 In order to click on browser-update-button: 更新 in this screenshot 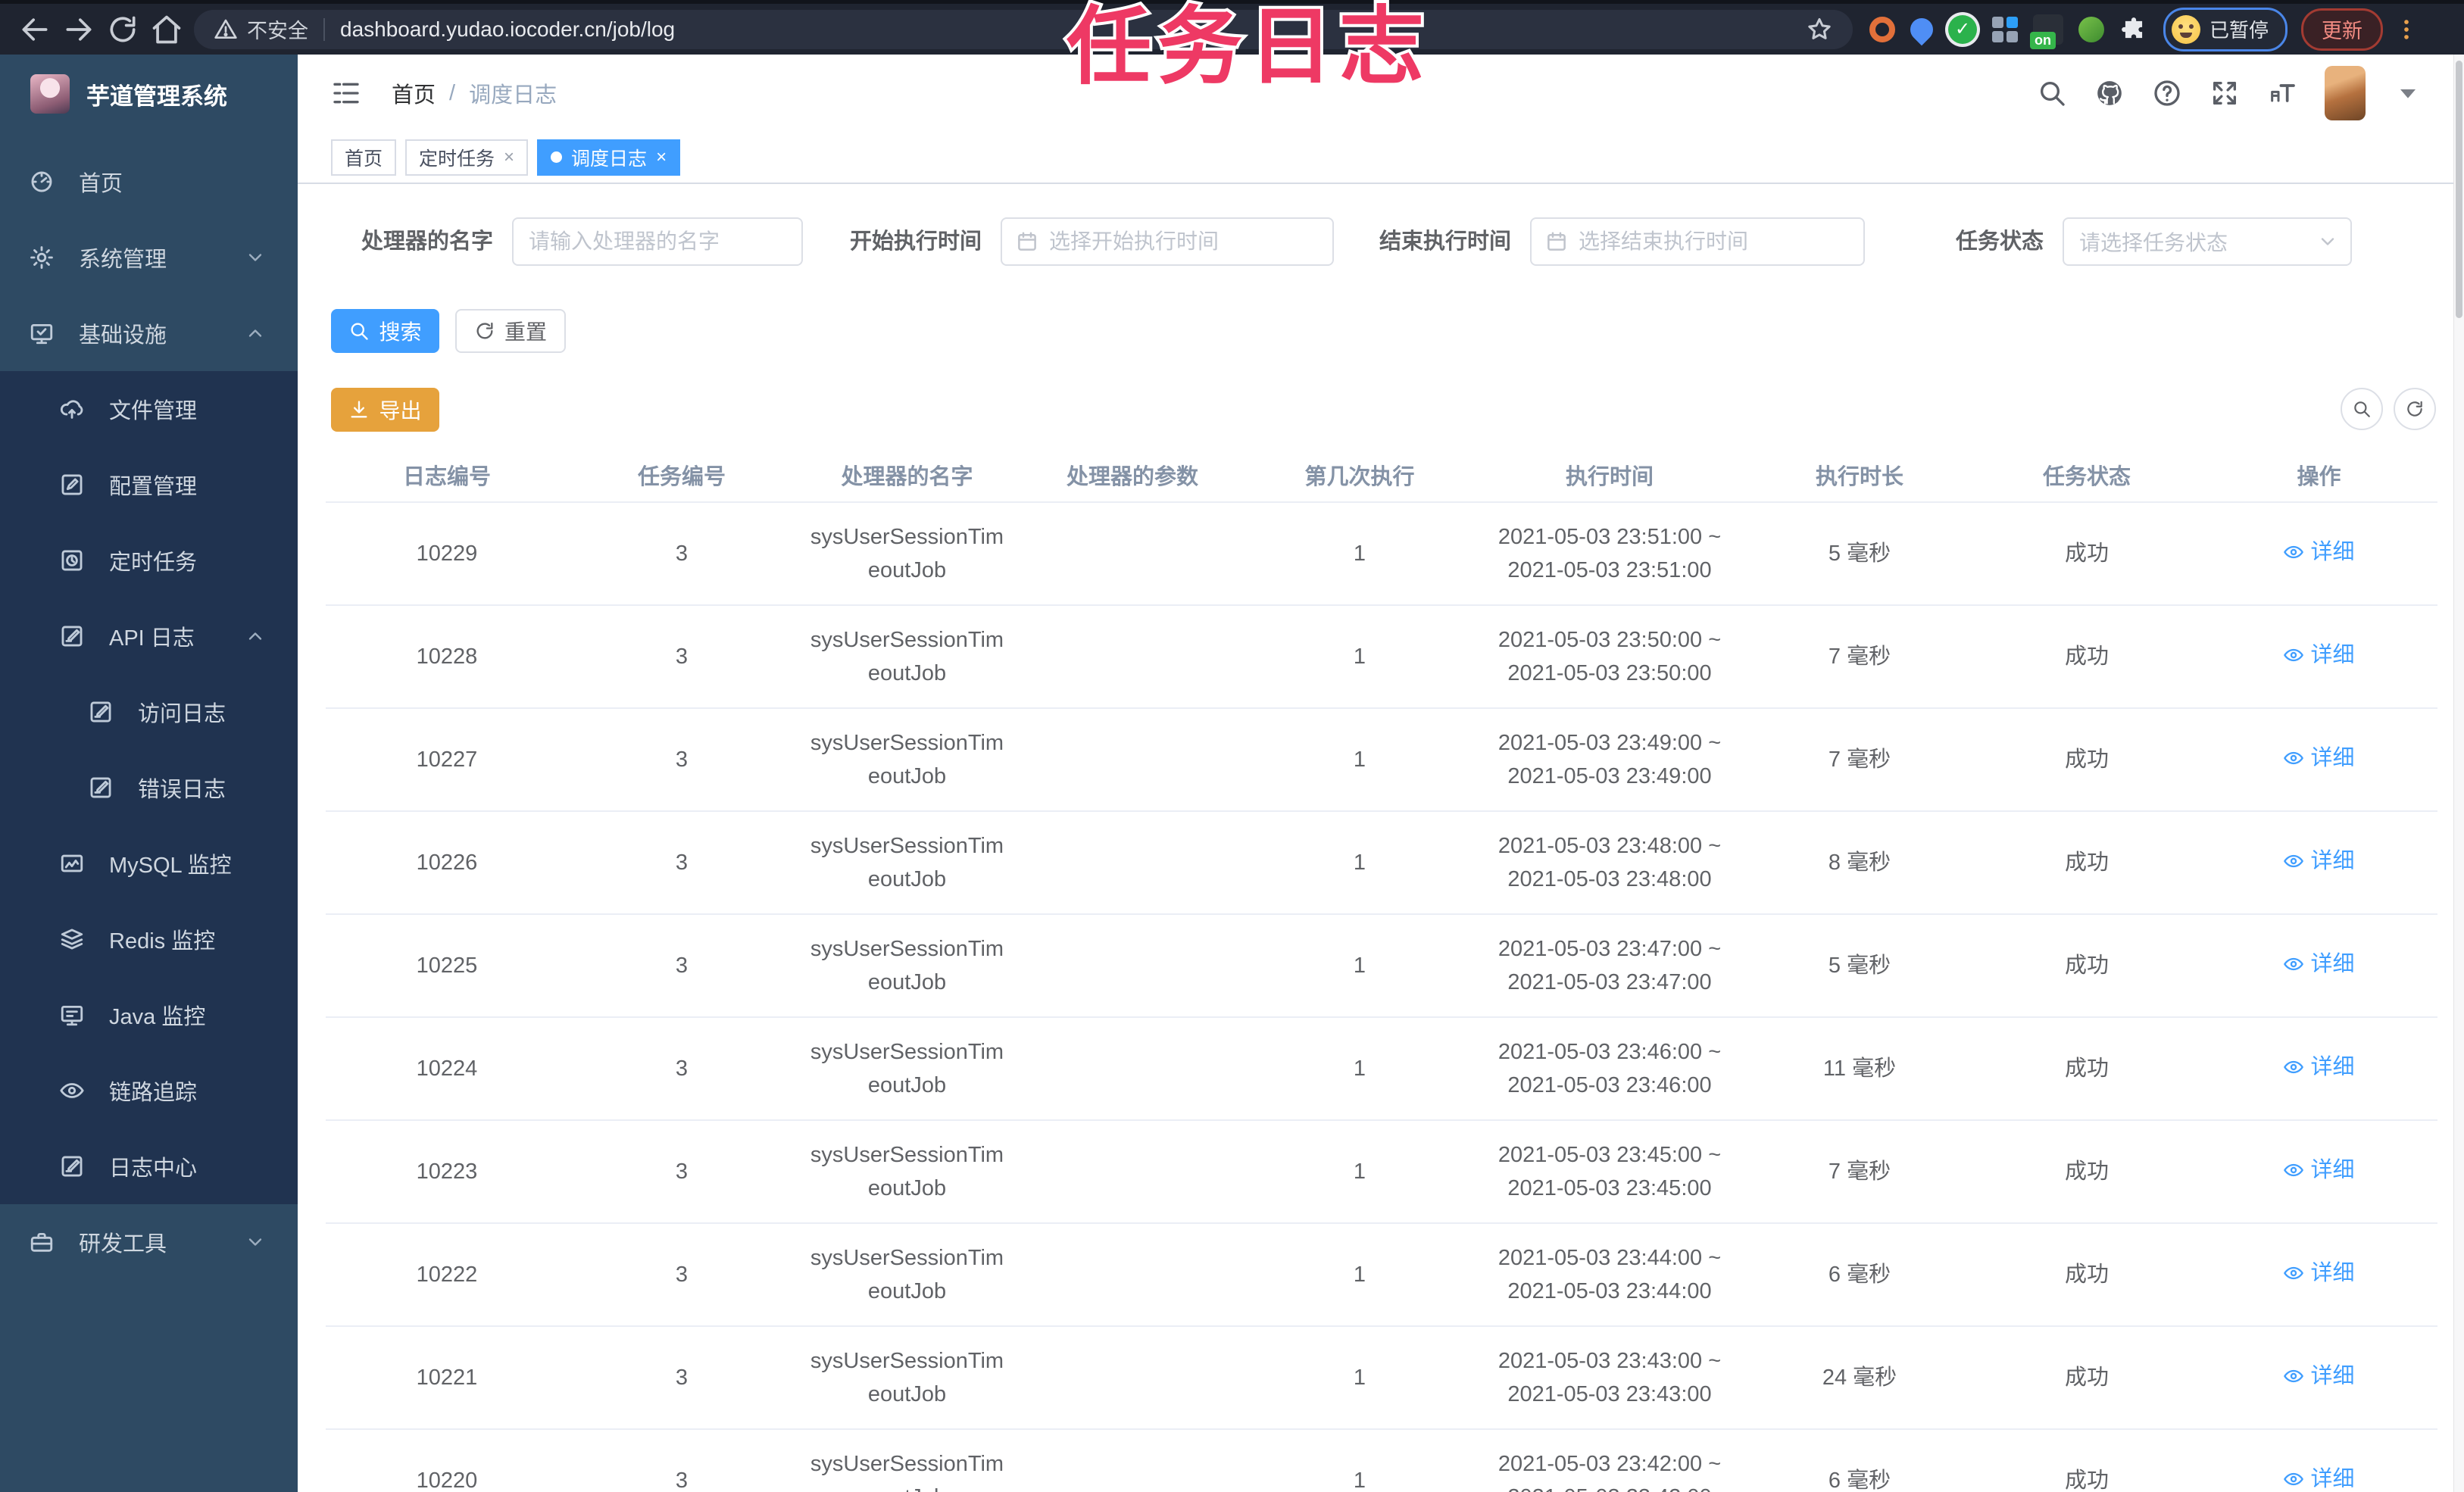, I will do `click(2342, 29)`.